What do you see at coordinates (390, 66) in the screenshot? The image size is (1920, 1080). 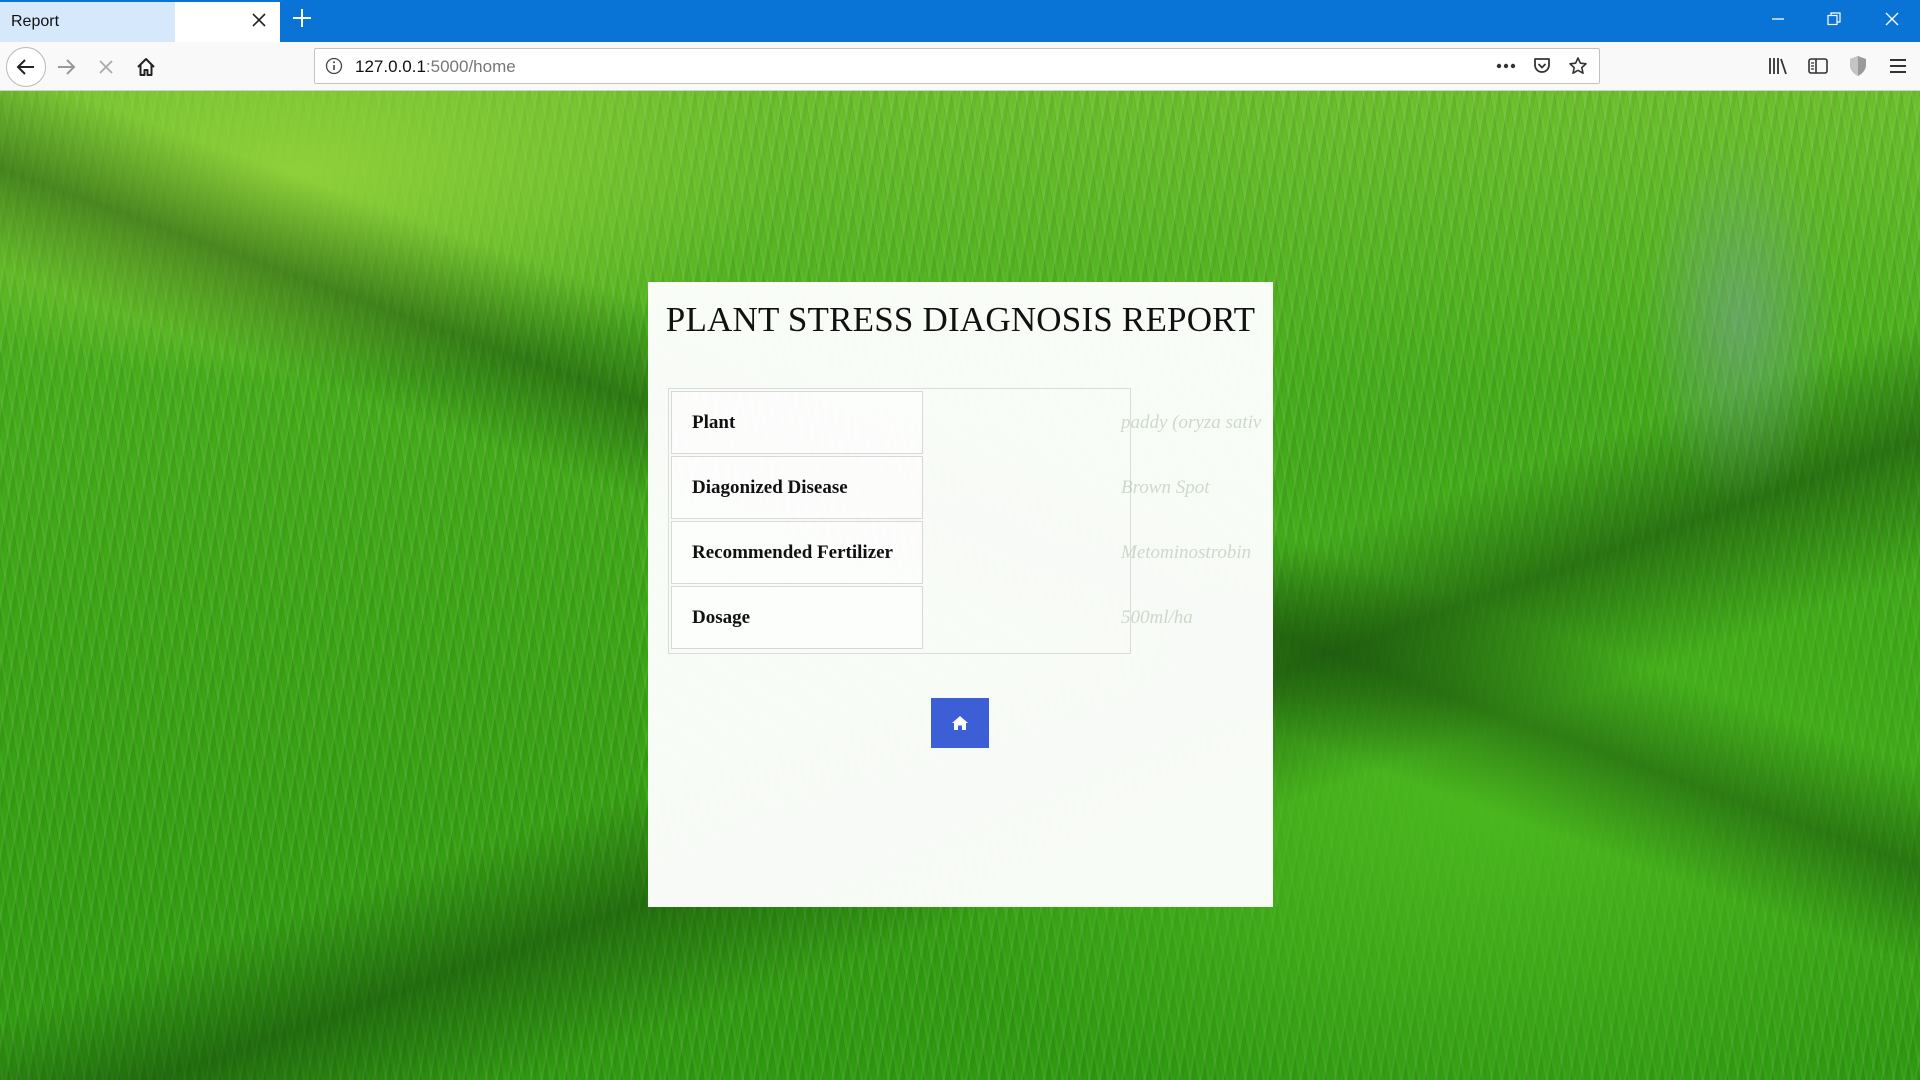 I see `url-host: 127.0.0.1` at bounding box center [390, 66].